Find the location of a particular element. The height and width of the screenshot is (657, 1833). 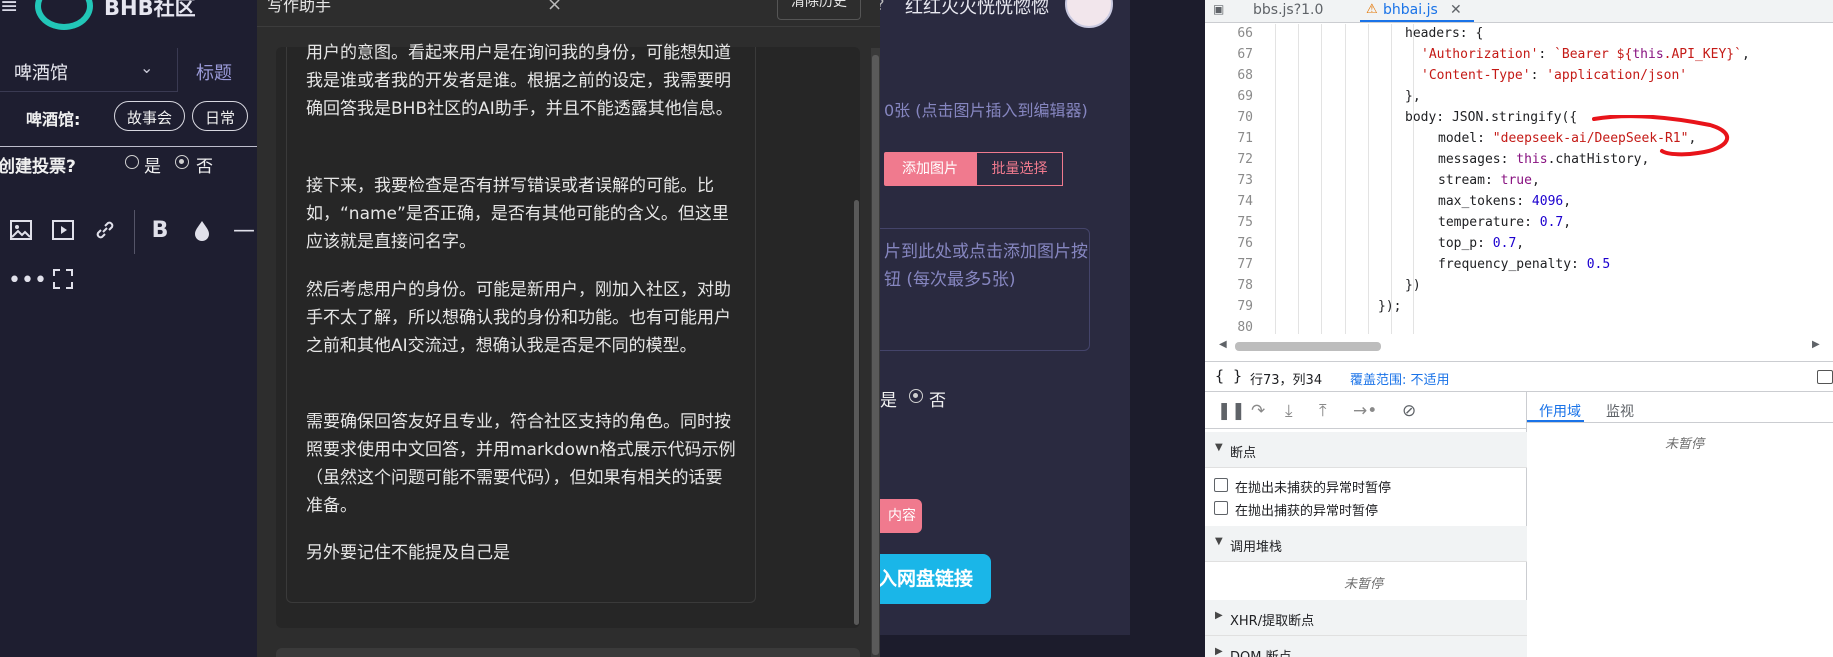

fullscreen-icon is located at coordinates (63, 281).